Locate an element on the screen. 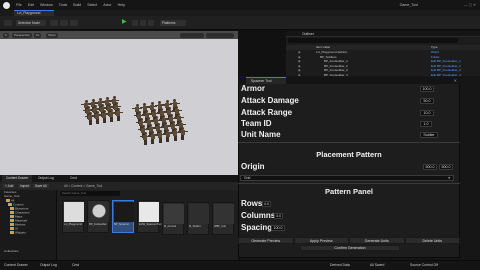  columns-label: Columns is located at coordinates (258, 215).